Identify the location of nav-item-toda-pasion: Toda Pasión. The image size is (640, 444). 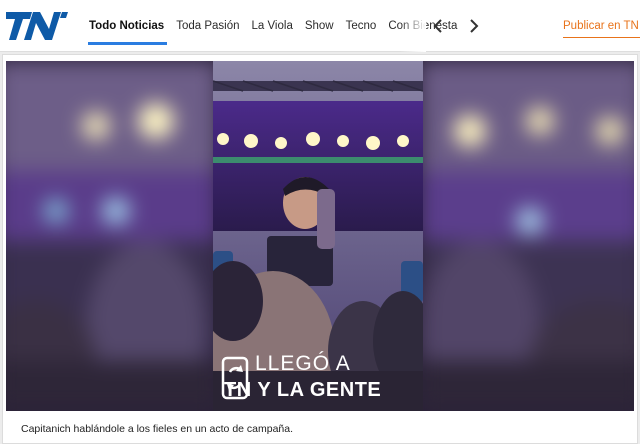
(207, 26).